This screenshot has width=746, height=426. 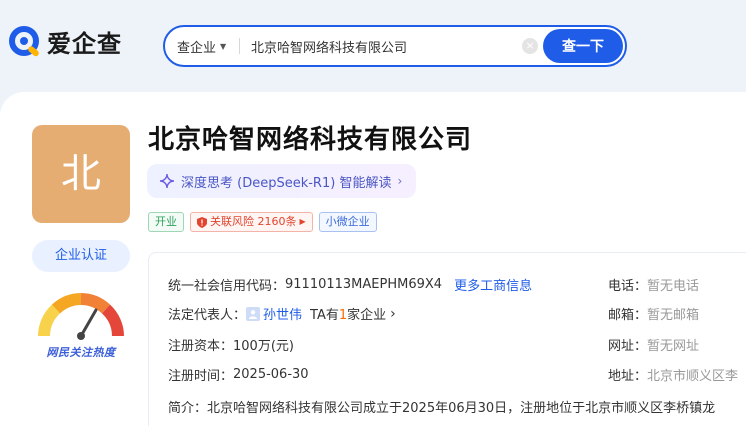 I want to click on caret-right-icon: ▶, so click(x=302, y=221).